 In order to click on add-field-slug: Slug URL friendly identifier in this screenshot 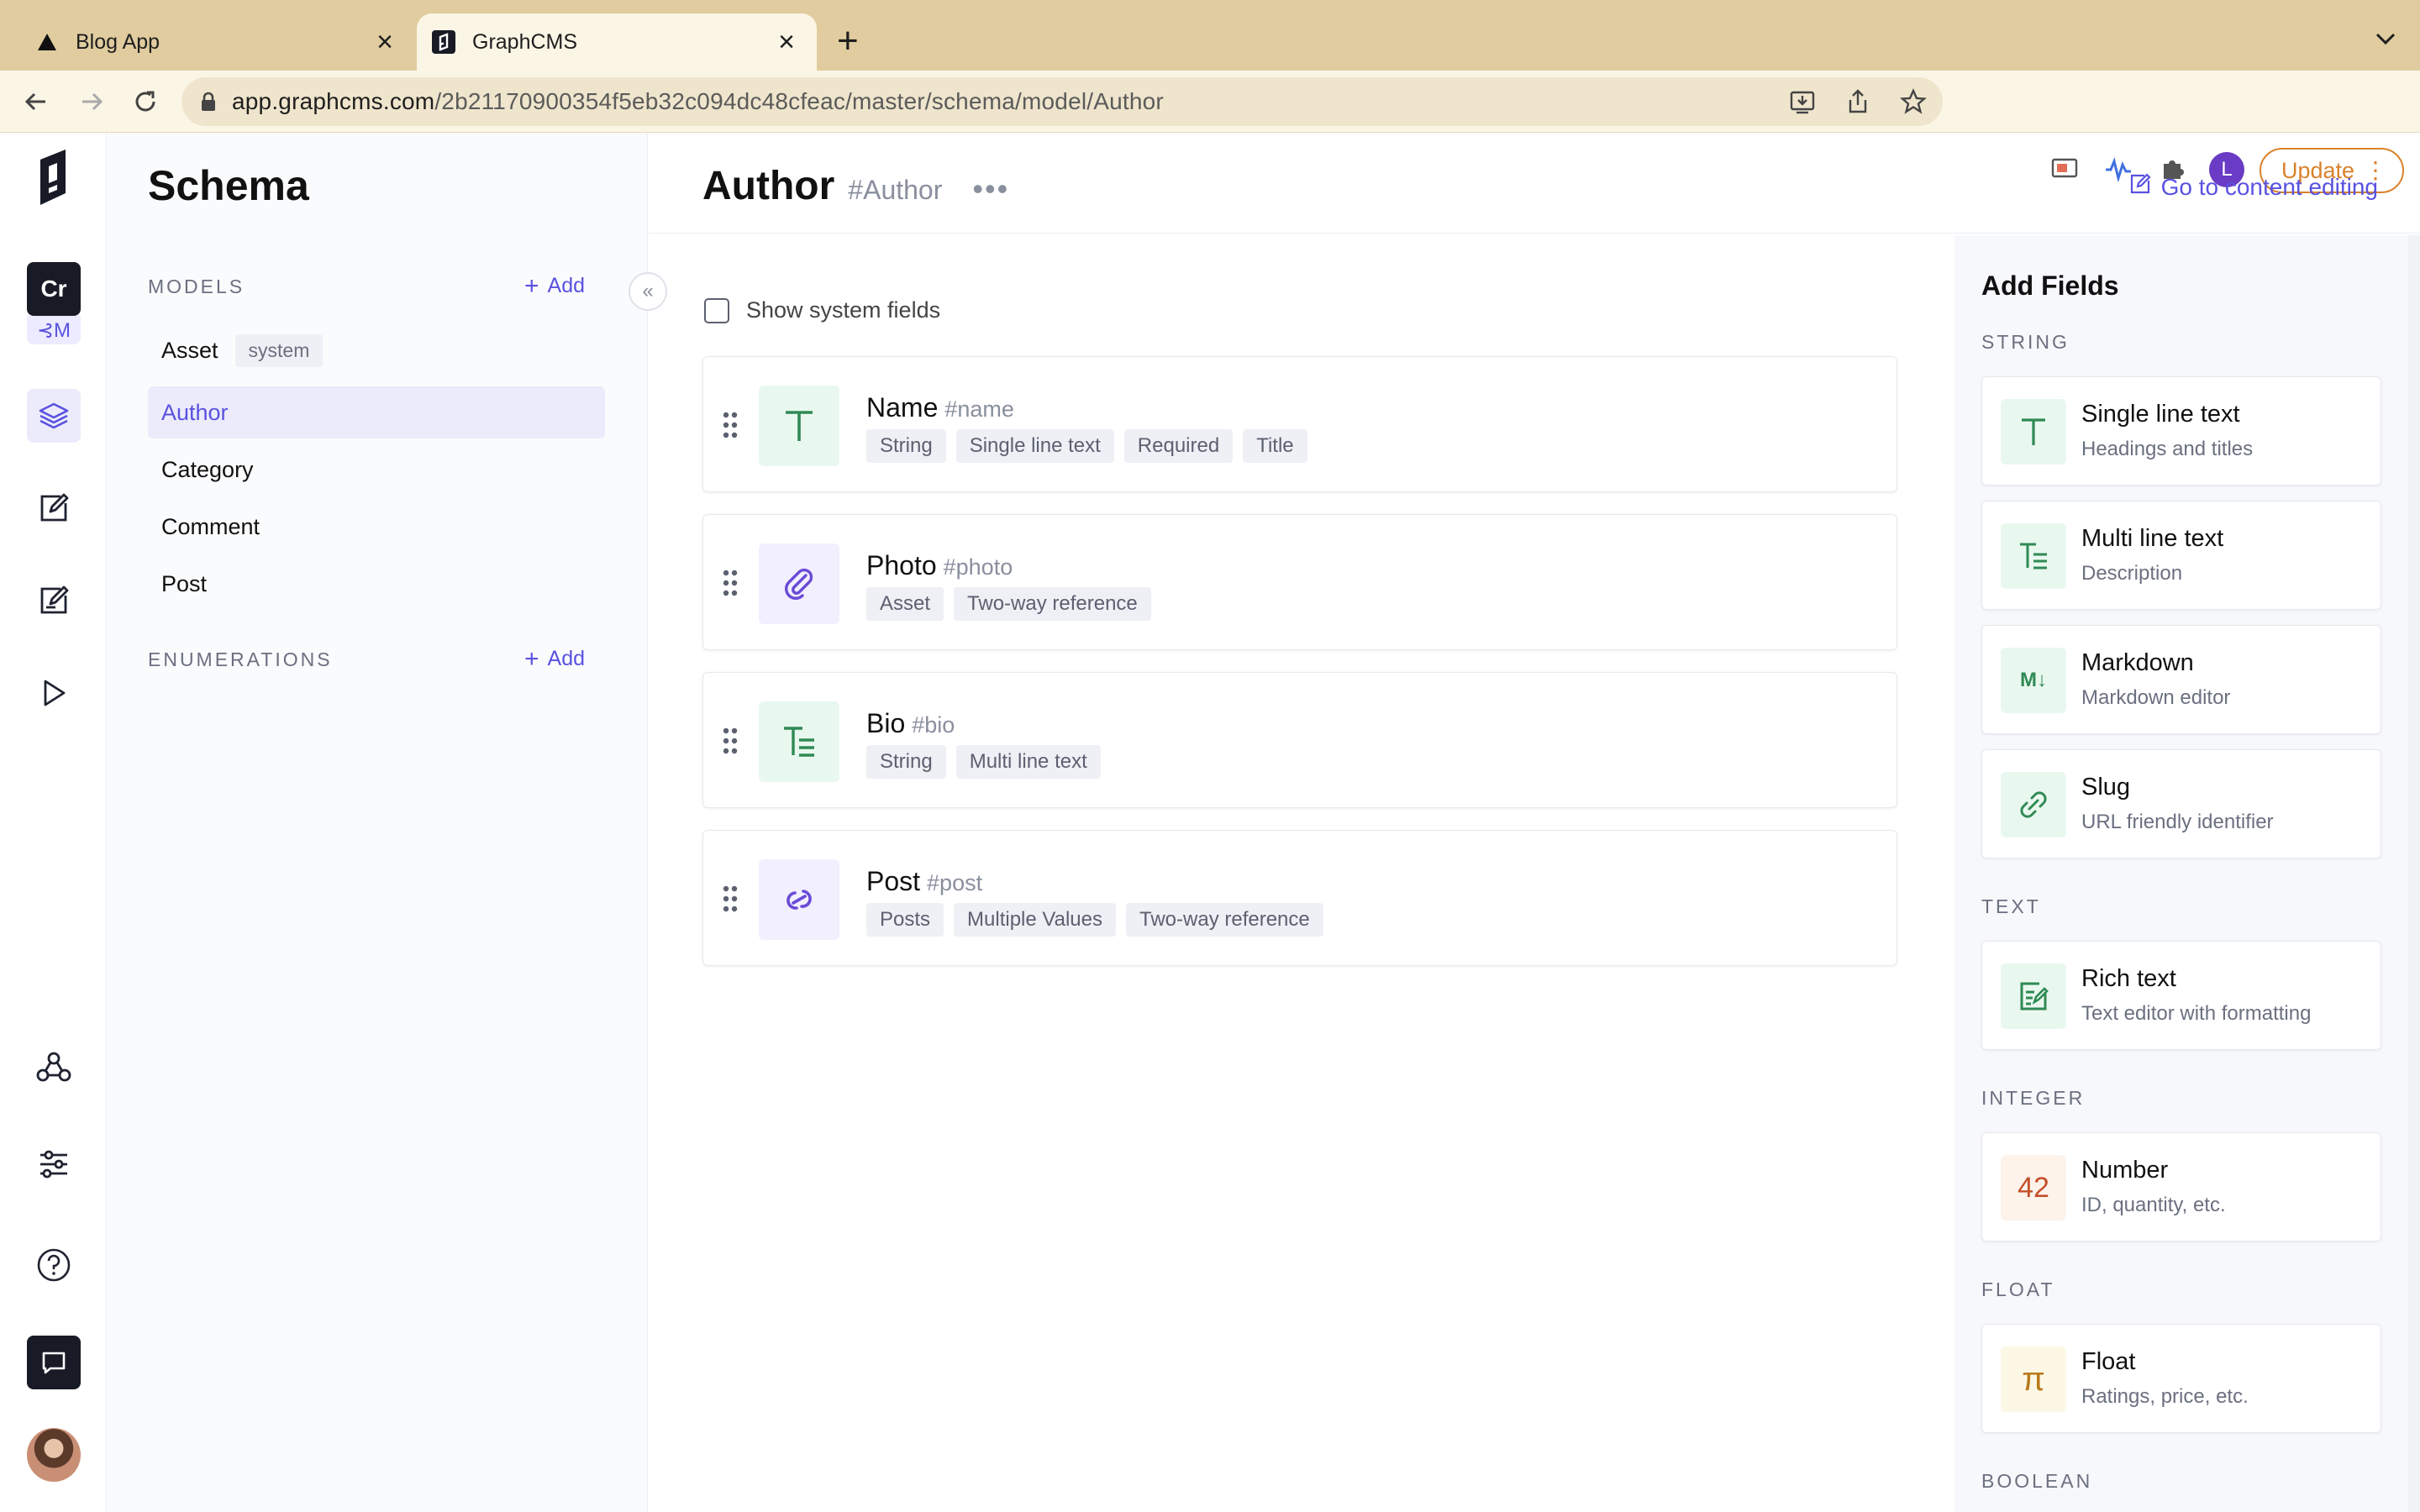, I will do `click(2181, 803)`.